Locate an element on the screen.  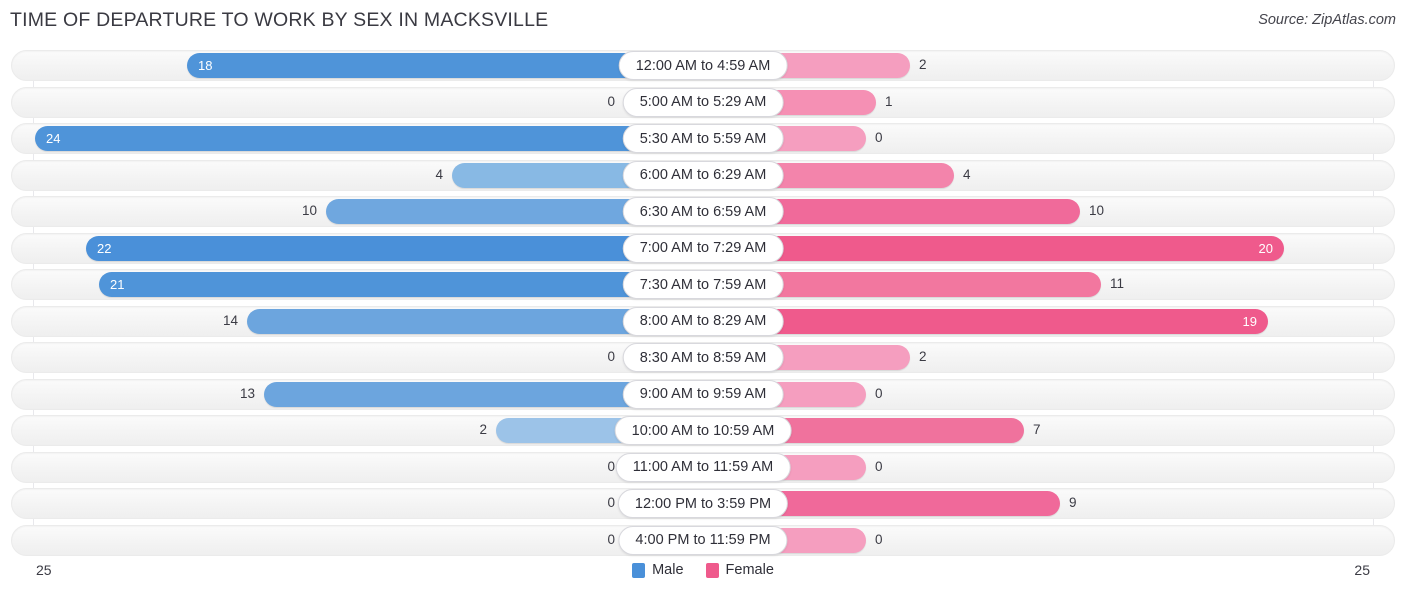
table-row: 0 9 12:00 PM to 3:59 PM is located at coordinates (703, 503).